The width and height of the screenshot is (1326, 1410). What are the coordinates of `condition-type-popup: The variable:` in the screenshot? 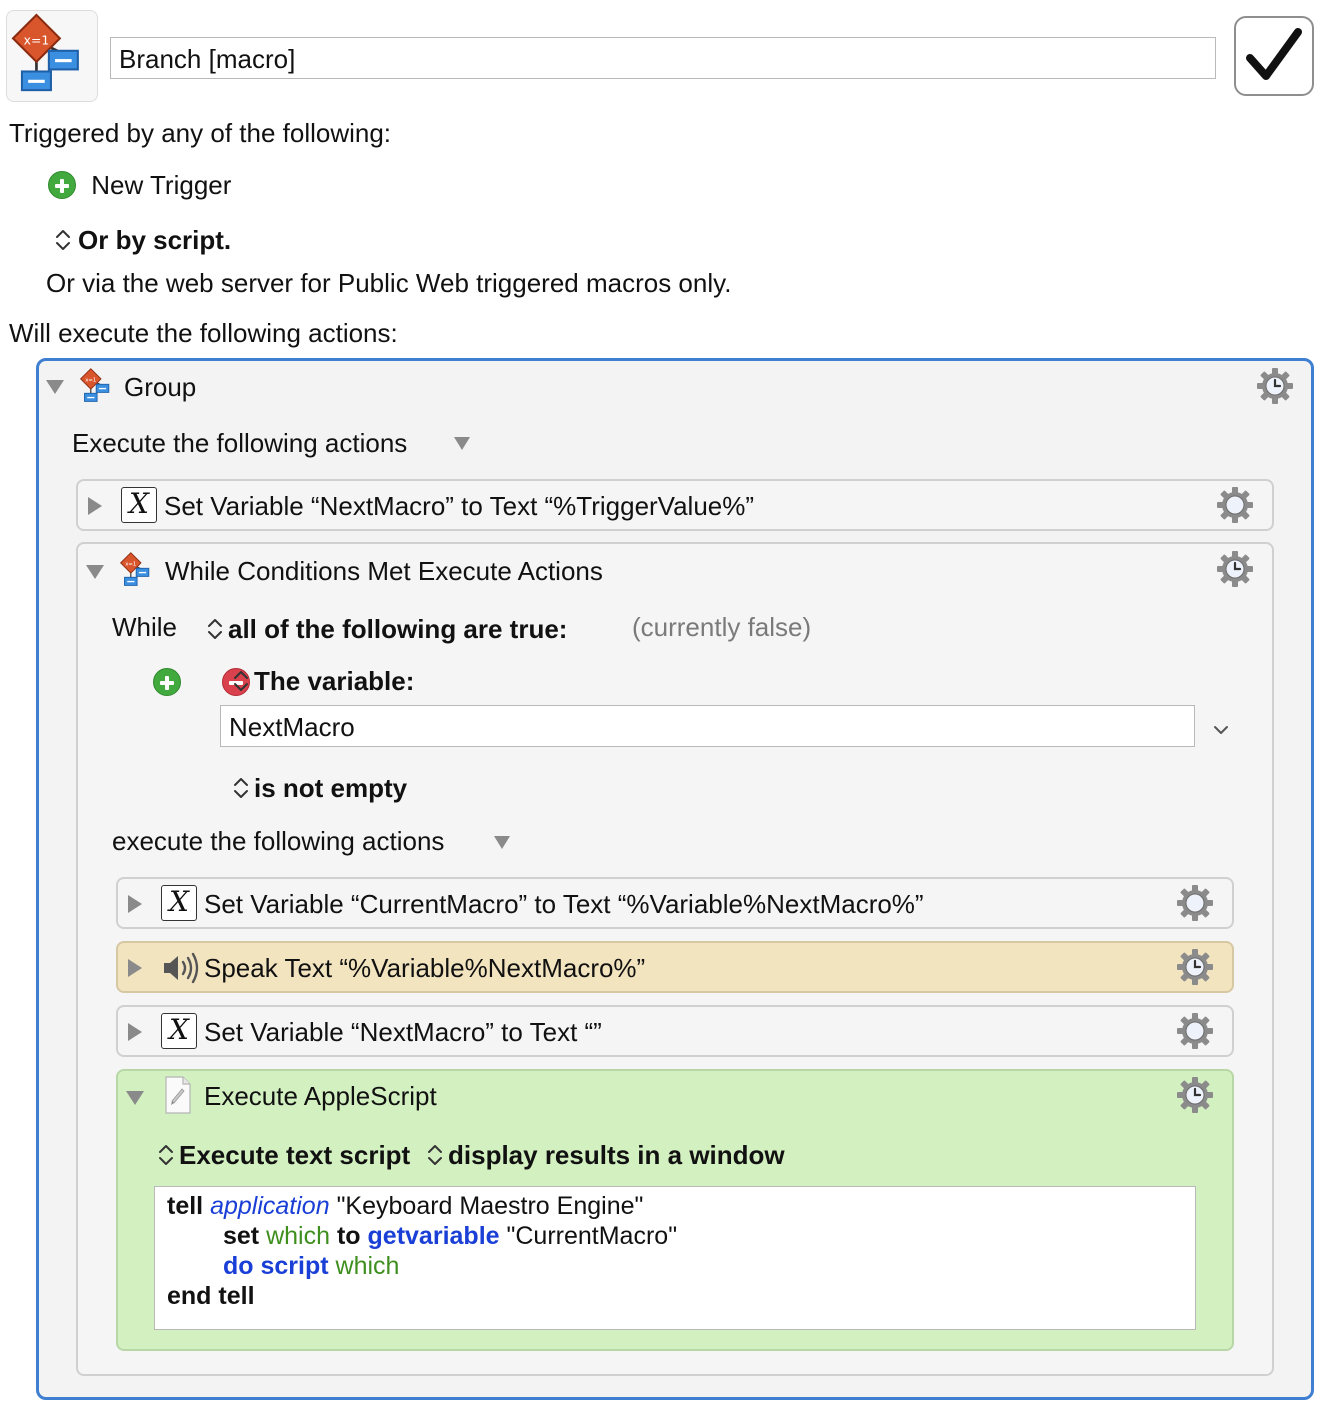 It's located at (323, 680).